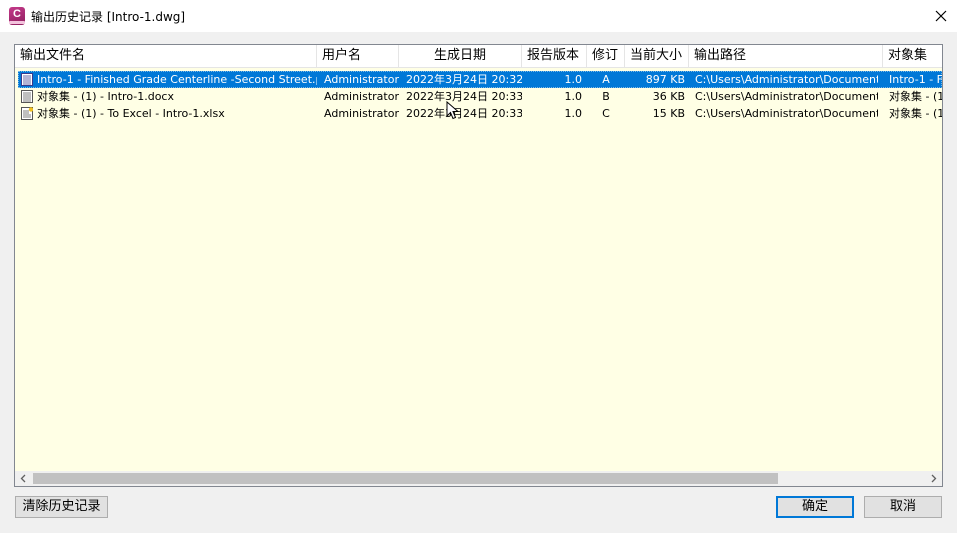  What do you see at coordinates (464, 79) in the screenshot?
I see `cell-date: 2022年3月24日 20:32` at bounding box center [464, 79].